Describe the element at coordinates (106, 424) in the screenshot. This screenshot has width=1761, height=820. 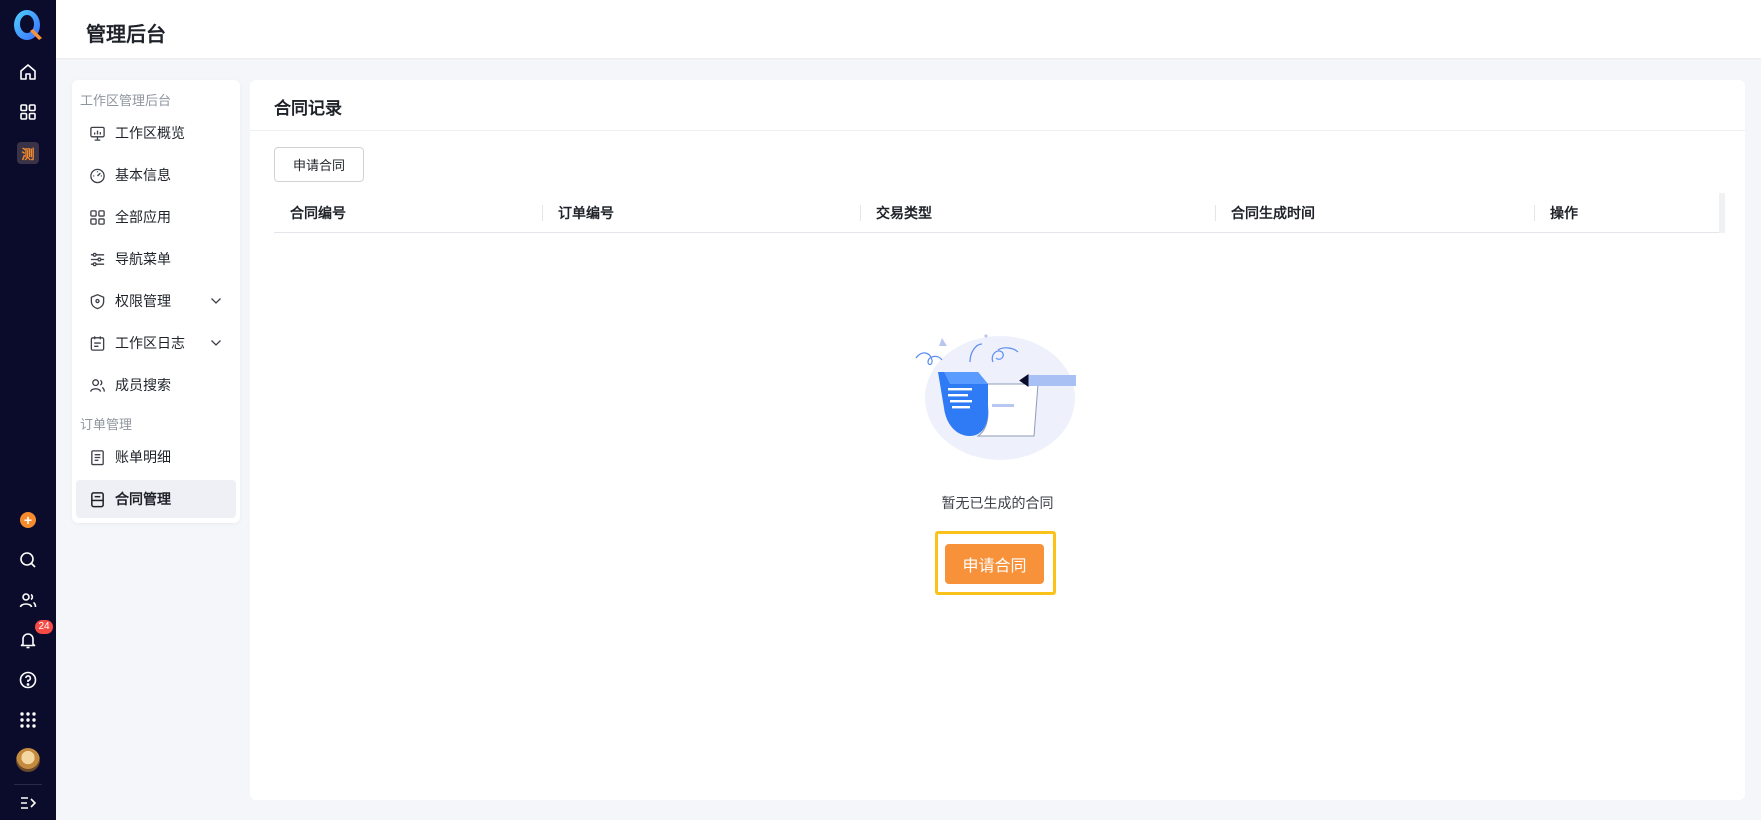
I see `menu-group-order: 订单管理` at that location.